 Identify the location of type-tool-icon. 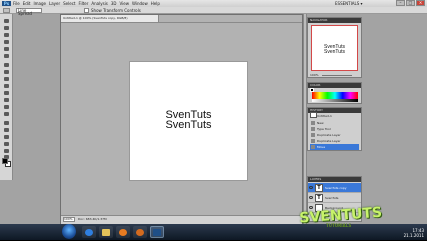
(6, 130).